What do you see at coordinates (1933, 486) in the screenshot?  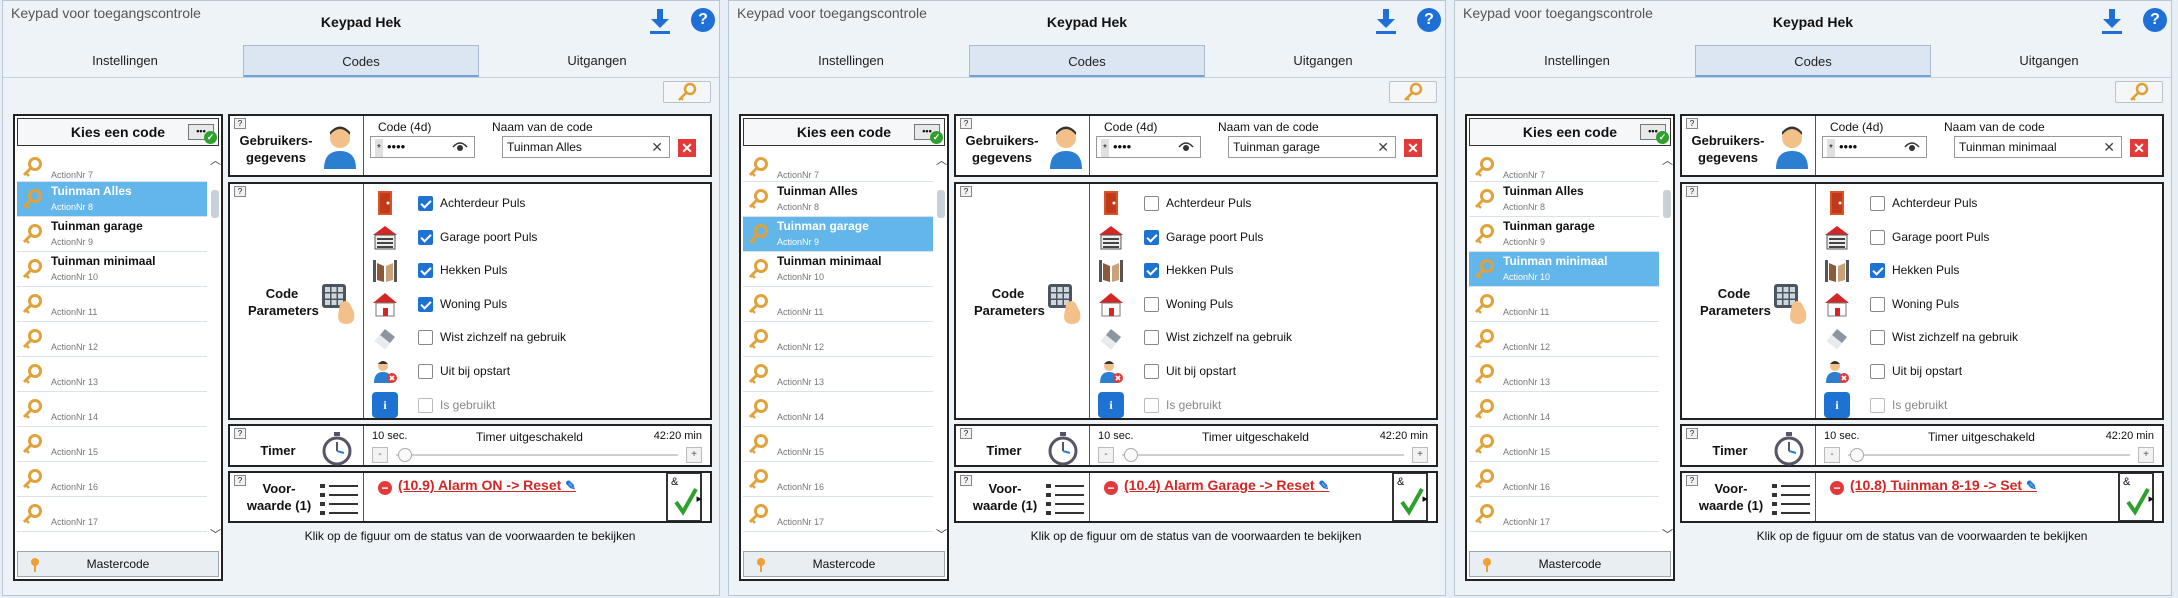 I see `condition-link: − (10.8) Tuinman 8-19 -> Set ✎` at bounding box center [1933, 486].